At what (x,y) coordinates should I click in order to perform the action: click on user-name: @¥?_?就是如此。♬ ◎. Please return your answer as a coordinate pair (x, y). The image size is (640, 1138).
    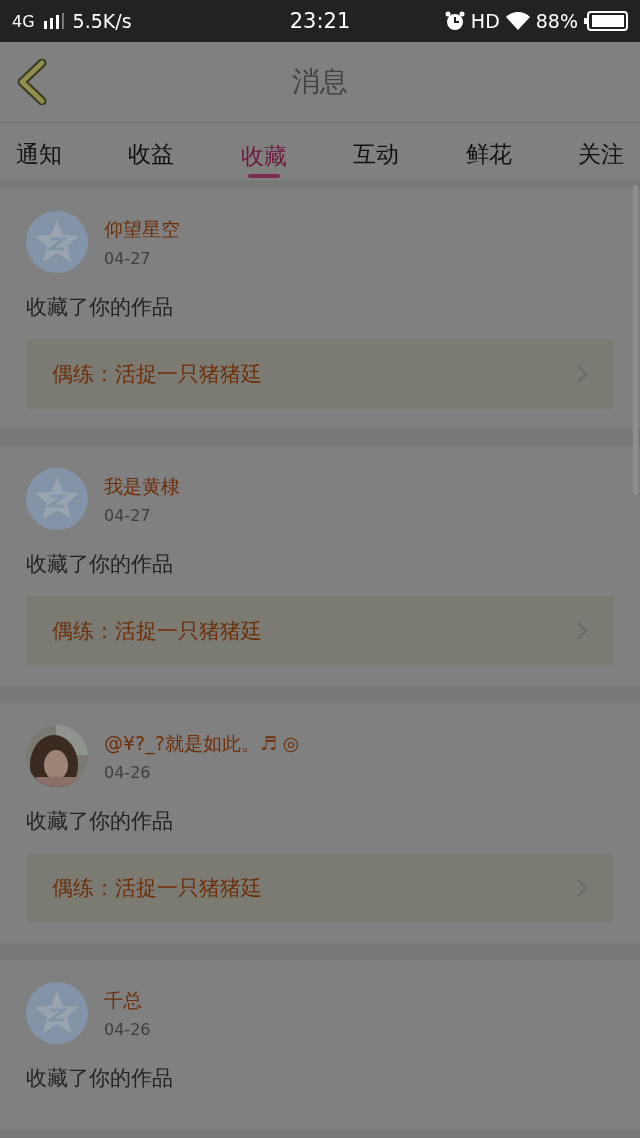
    Looking at the image, I should click on (202, 743).